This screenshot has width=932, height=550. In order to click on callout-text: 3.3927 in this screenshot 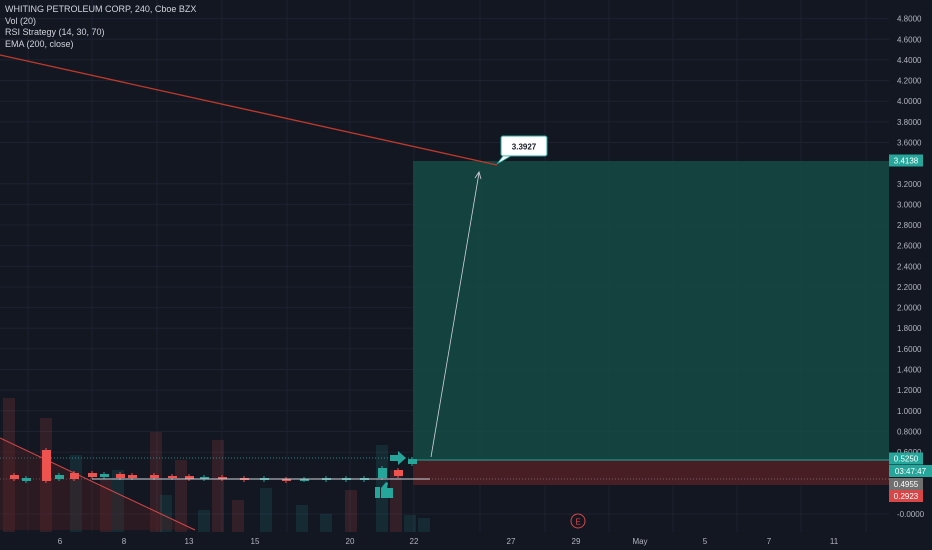, I will do `click(524, 147)`.